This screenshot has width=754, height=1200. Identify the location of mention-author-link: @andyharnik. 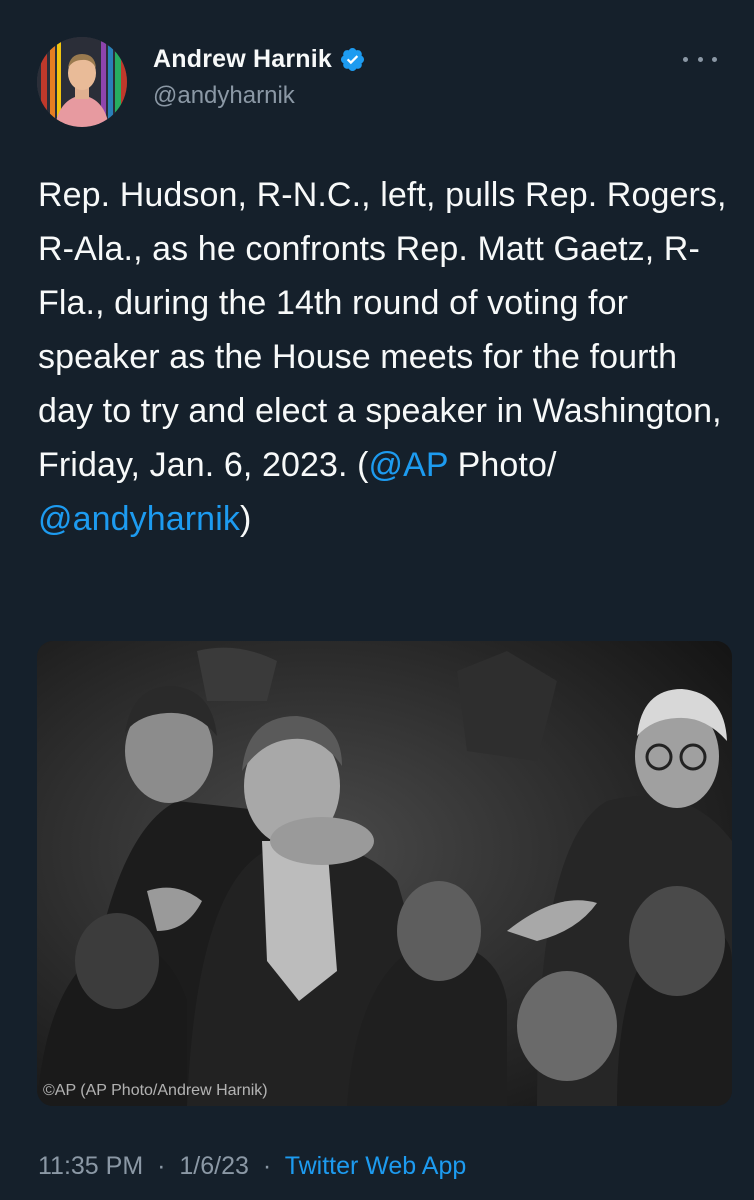
(139, 519).